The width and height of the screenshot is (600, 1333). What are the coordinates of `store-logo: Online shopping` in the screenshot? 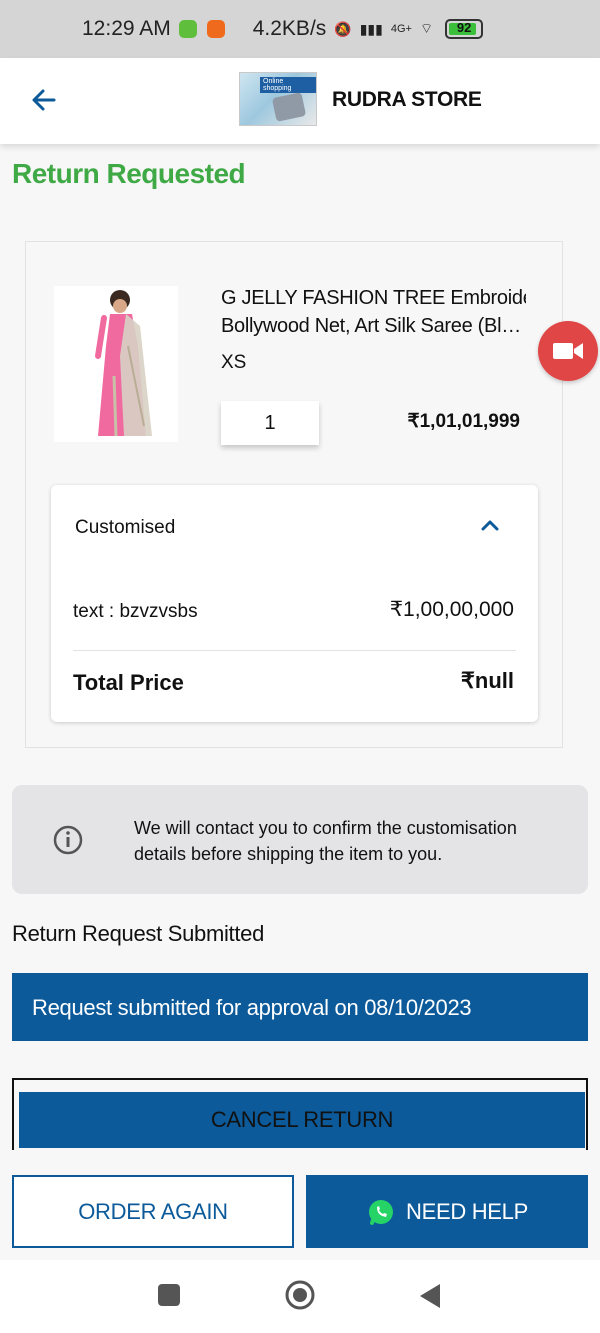 It's located at (278, 99).